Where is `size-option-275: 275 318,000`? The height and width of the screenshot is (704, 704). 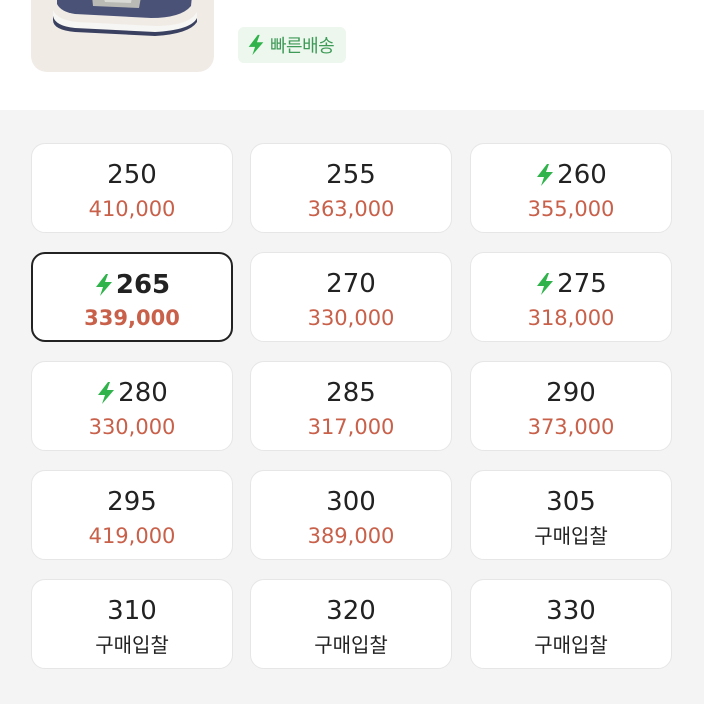 size-option-275: 275 318,000 is located at coordinates (571, 297).